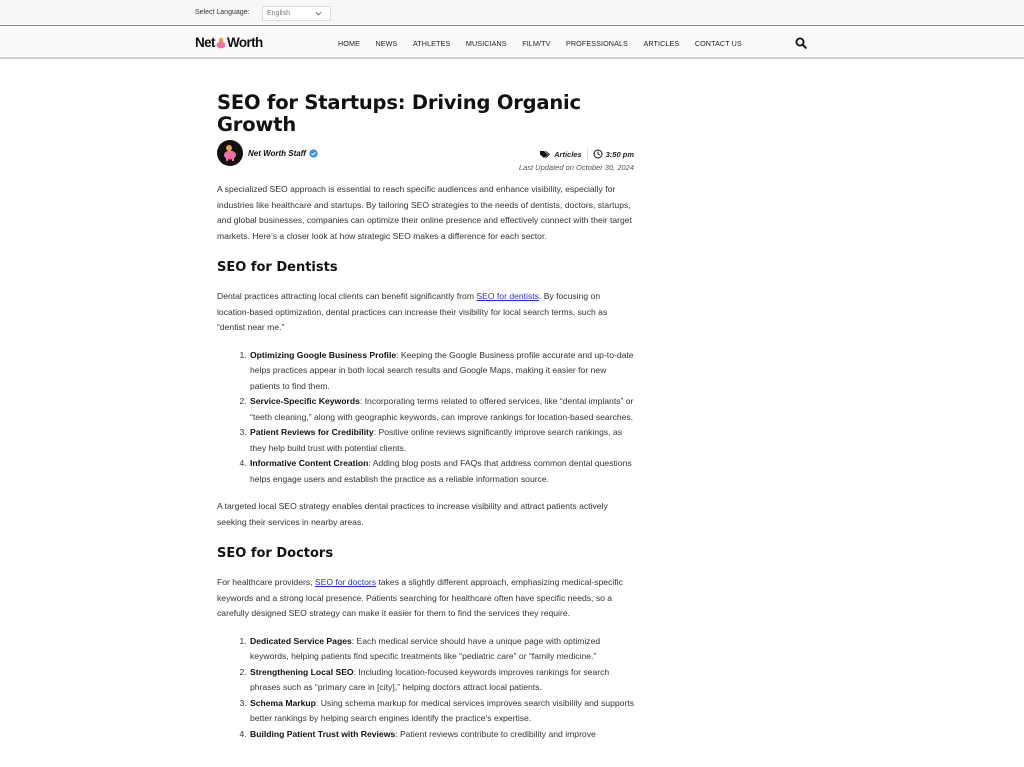 The height and width of the screenshot is (767, 1024). What do you see at coordinates (323, 354) in the screenshot?
I see `item-title: Optimizing Google Business Profile` at bounding box center [323, 354].